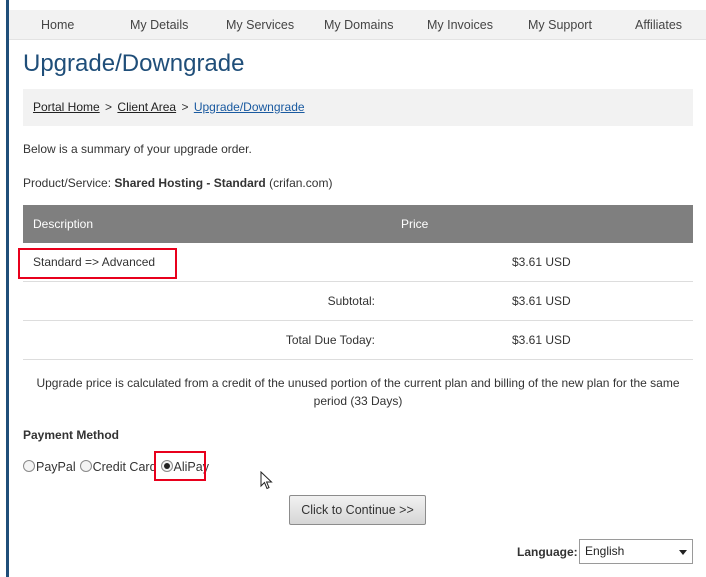  What do you see at coordinates (605, 551) in the screenshot?
I see `language-selected-value: English` at bounding box center [605, 551].